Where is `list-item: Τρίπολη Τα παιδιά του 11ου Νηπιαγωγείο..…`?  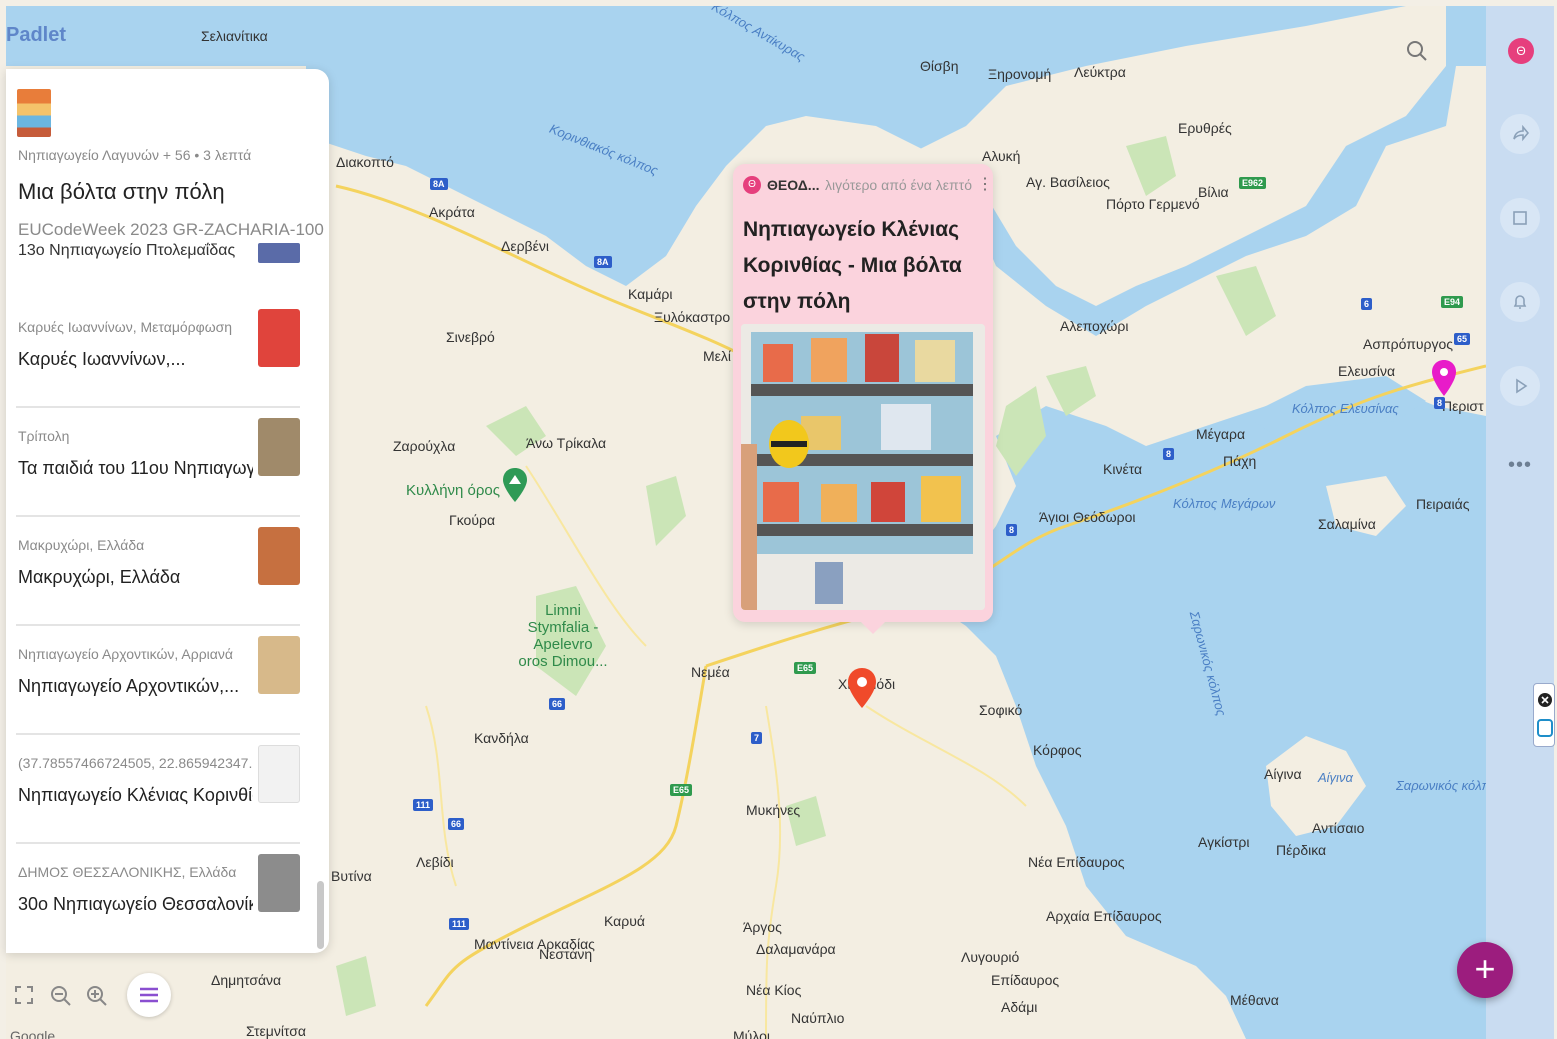
list-item: Τρίπολη Τα παιδιά του 11ου Νηπιαγωγείο..… is located at coordinates (156, 478).